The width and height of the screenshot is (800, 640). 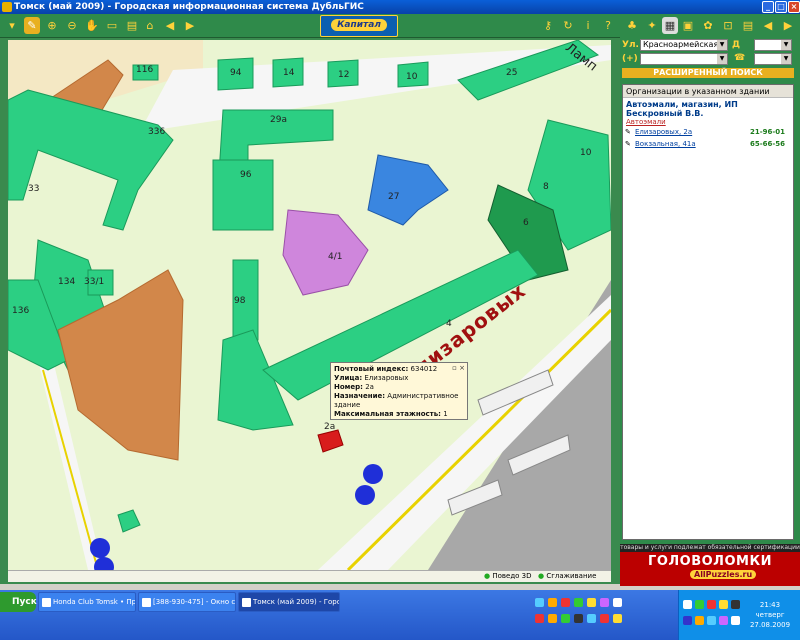 I want to click on refresh-icon: ↻, so click(x=568, y=25).